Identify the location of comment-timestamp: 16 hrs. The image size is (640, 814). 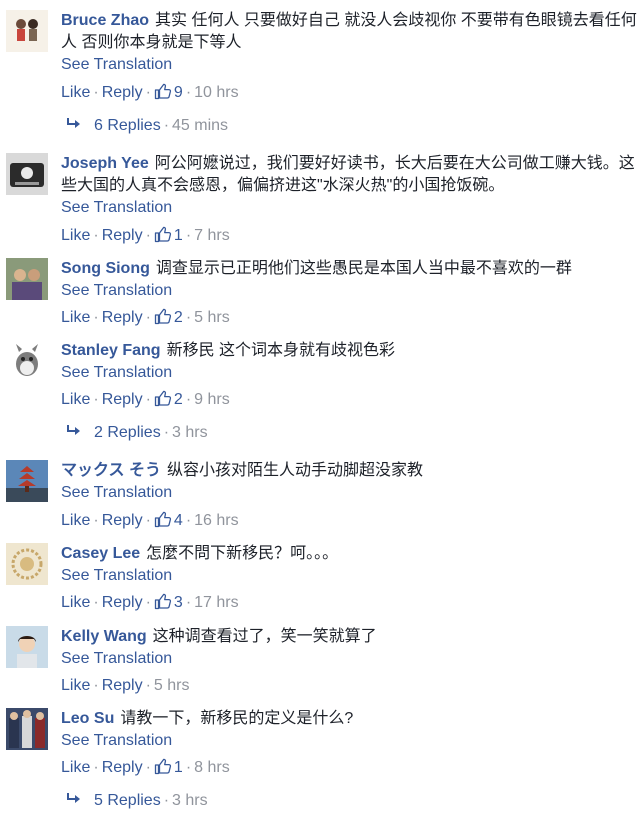
(216, 520).